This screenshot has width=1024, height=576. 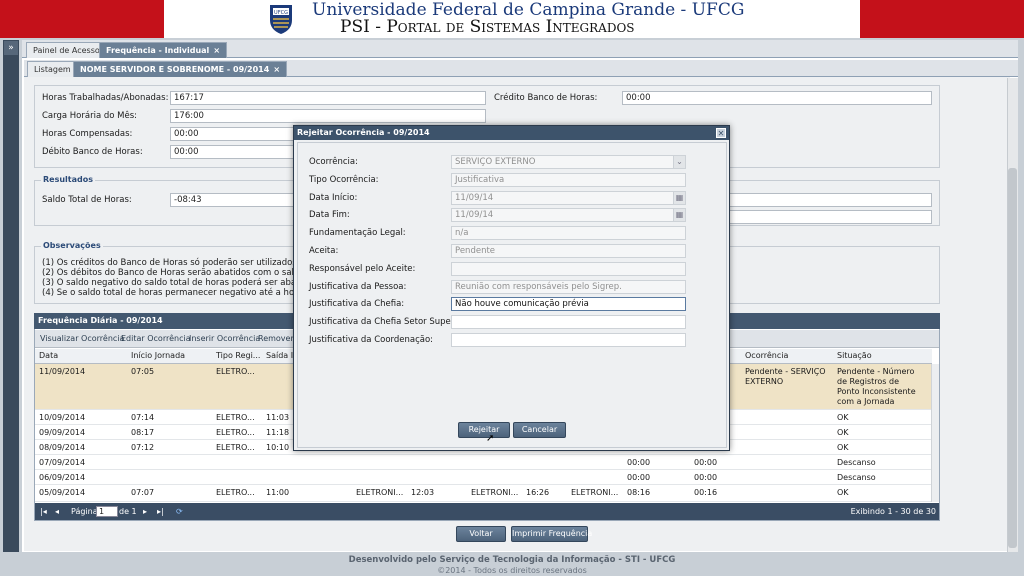 I want to click on subtab-listagem: Listagem, so click(x=52, y=69).